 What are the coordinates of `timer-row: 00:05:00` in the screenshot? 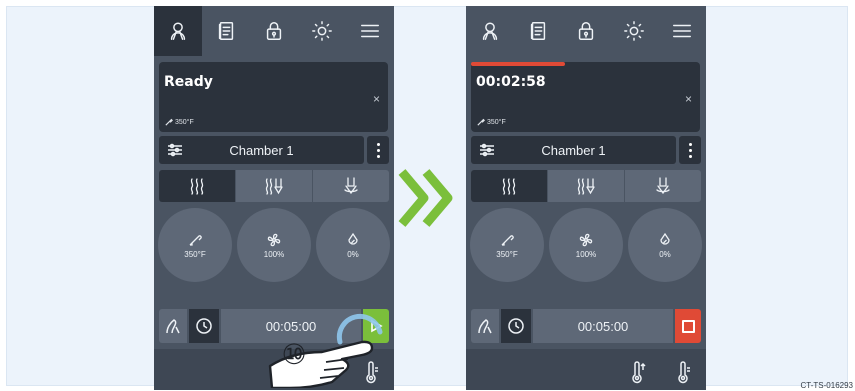 It's located at (586, 326).